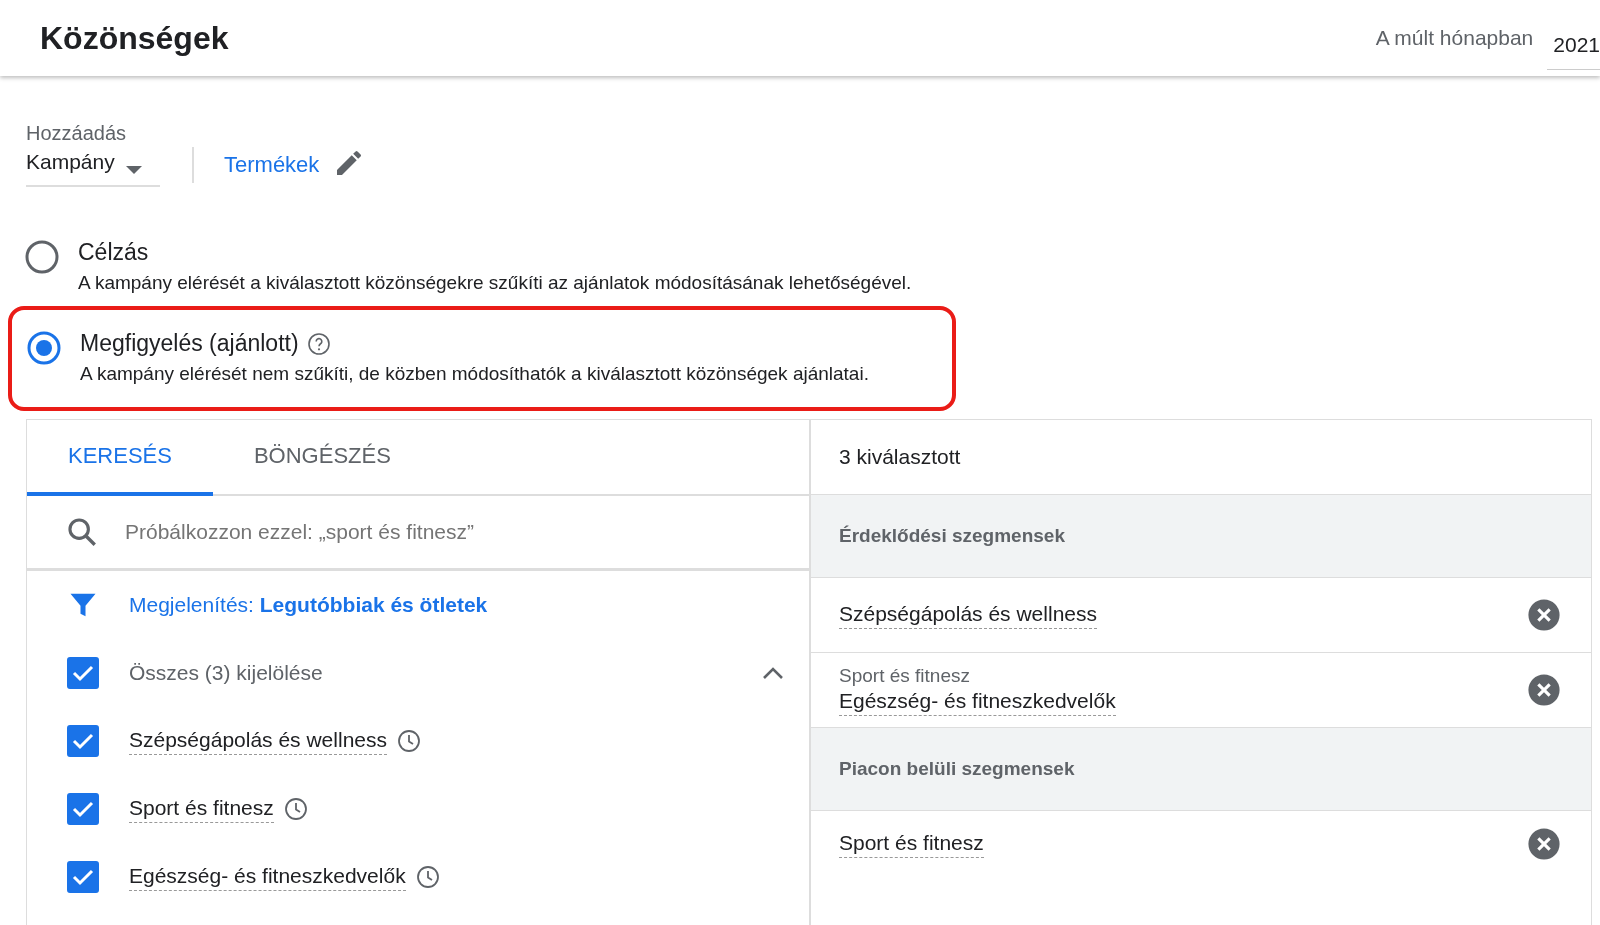  Describe the element at coordinates (226, 673) in the screenshot. I see `select-all-label: Összes (3) kijelölése` at that location.